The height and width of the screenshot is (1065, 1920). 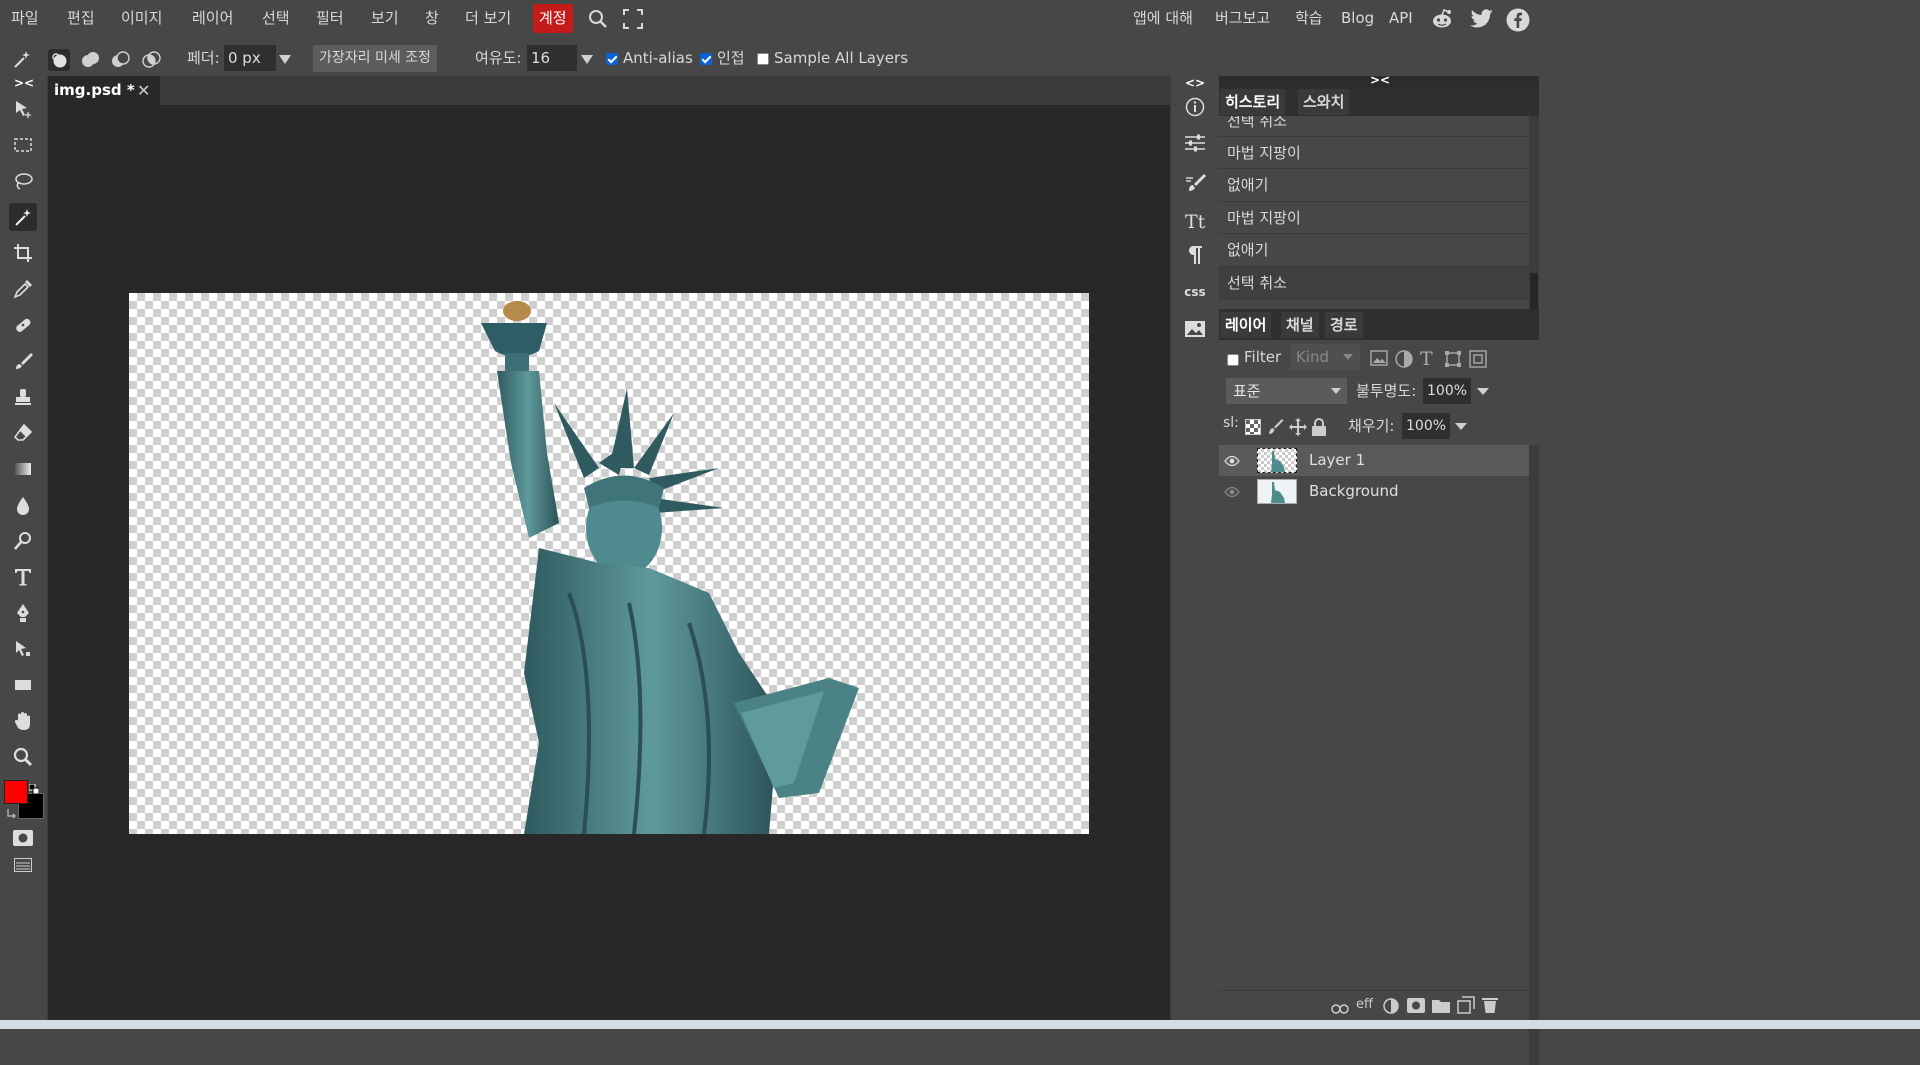 I want to click on antialias-checkbox, so click(x=612, y=59).